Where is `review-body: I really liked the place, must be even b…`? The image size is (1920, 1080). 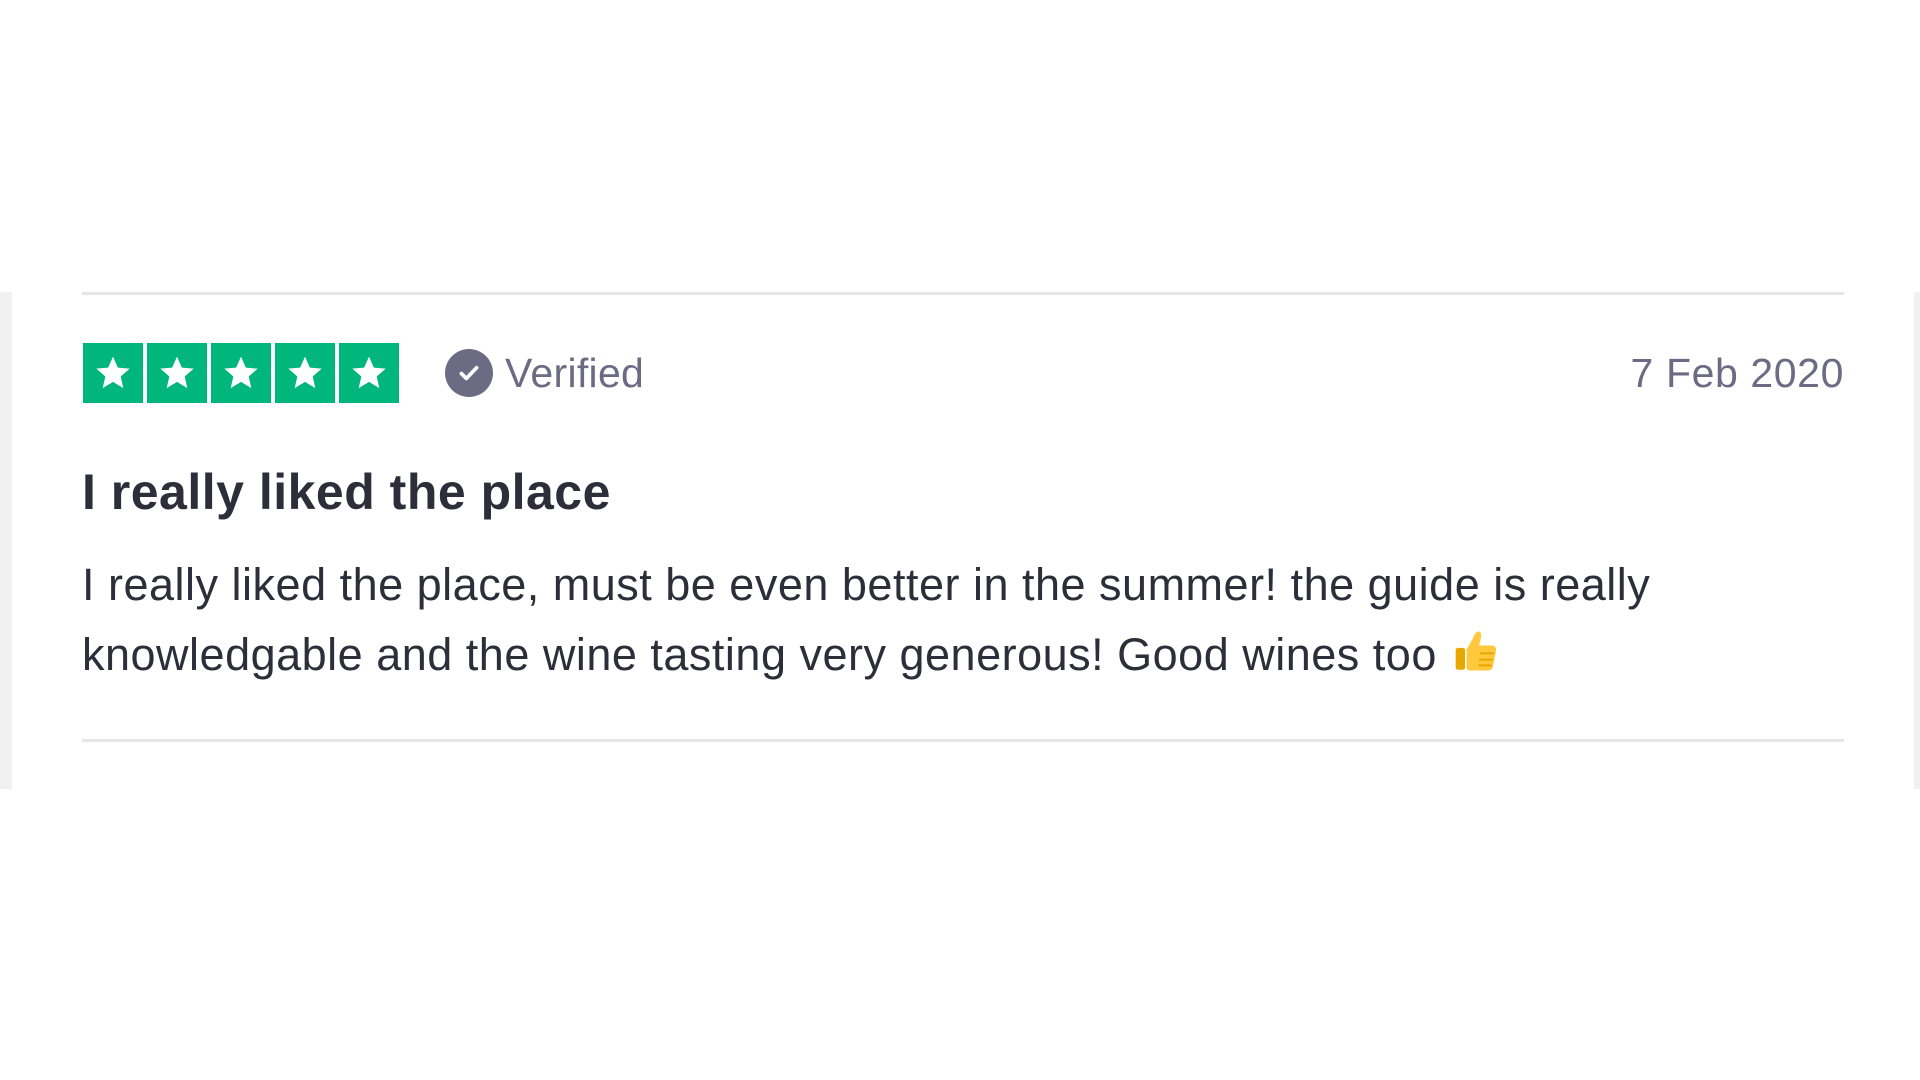 review-body: I really liked the place, must be even b… is located at coordinates (963, 620).